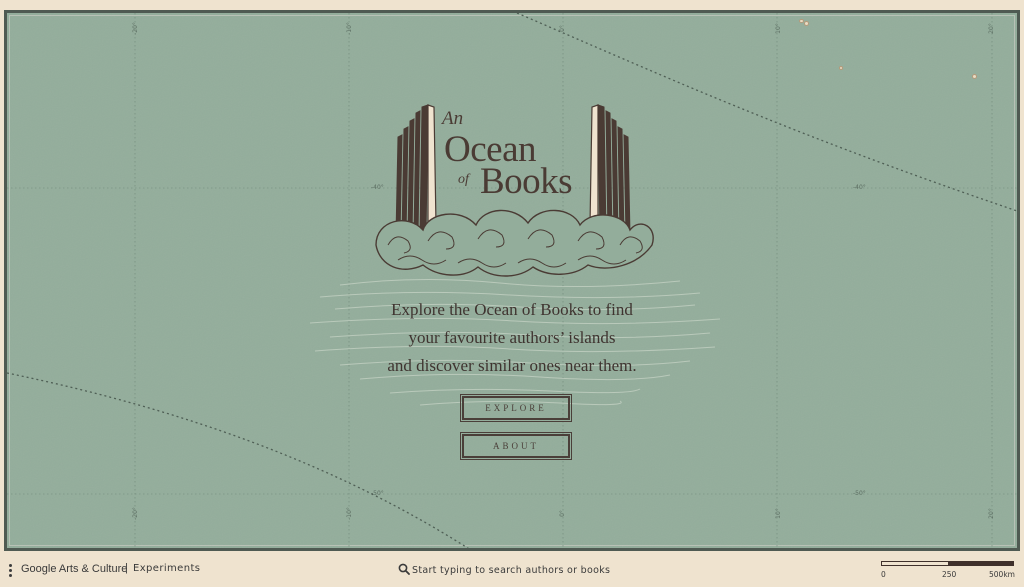 This screenshot has height=587, width=1024. What do you see at coordinates (526, 181) in the screenshot?
I see `logo-word-books: Books` at bounding box center [526, 181].